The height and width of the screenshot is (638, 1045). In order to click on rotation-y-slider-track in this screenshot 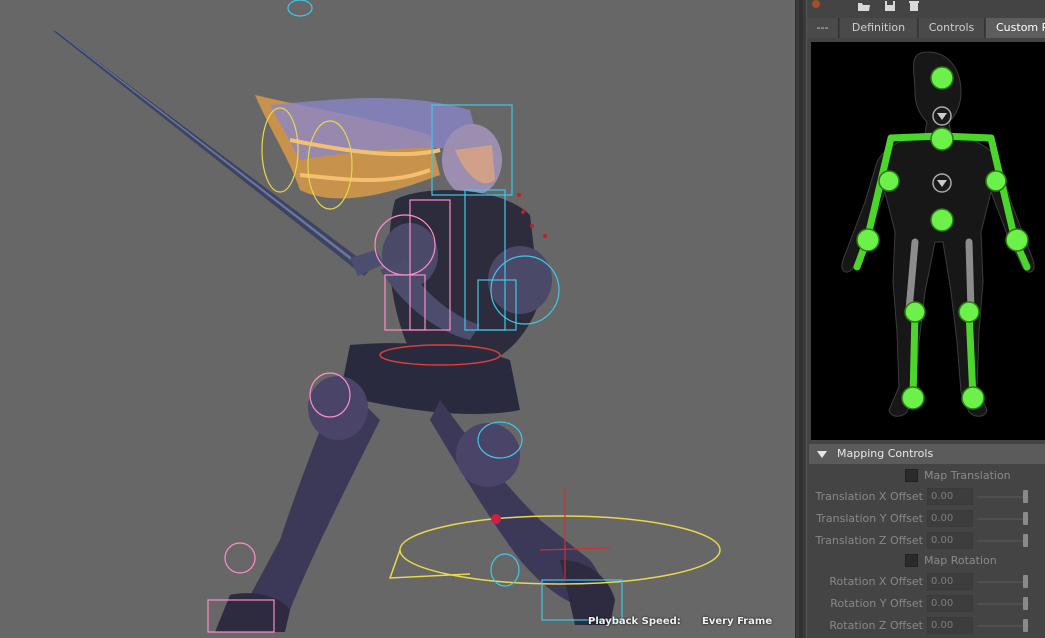, I will do `click(1003, 604)`.